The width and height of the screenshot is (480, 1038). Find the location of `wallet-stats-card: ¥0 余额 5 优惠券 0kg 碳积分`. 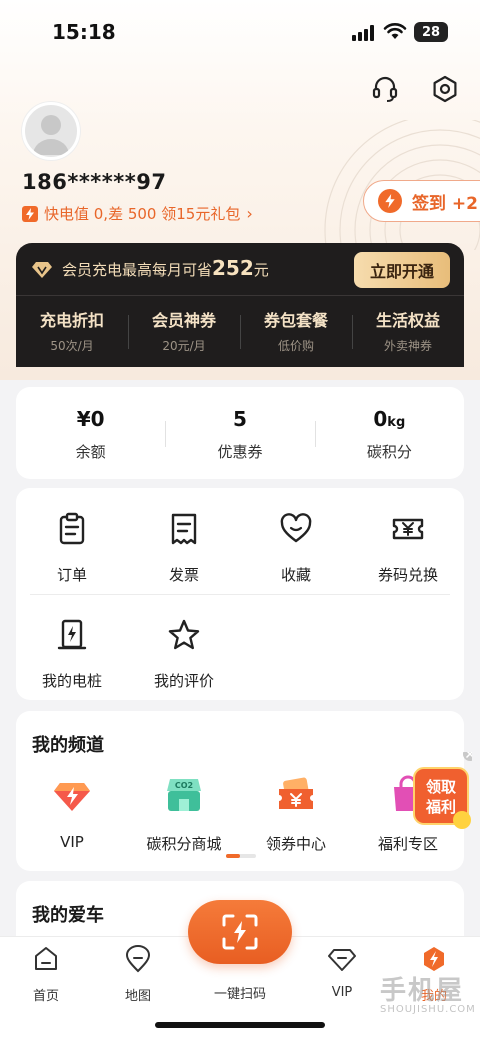

wallet-stats-card: ¥0 余额 5 优惠券 0kg 碳积分 is located at coordinates (240, 433).